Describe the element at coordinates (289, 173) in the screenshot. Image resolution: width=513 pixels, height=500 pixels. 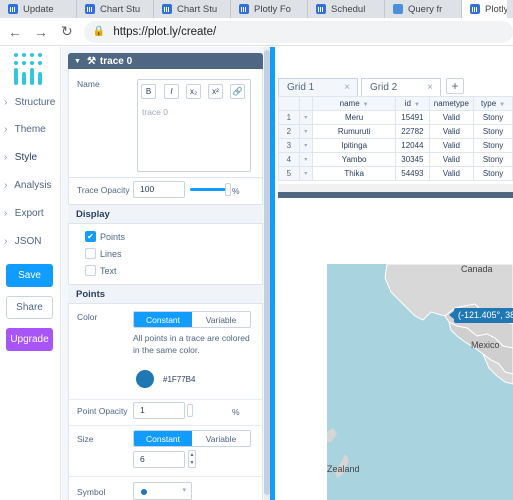
I see `row-number: 5` at that location.